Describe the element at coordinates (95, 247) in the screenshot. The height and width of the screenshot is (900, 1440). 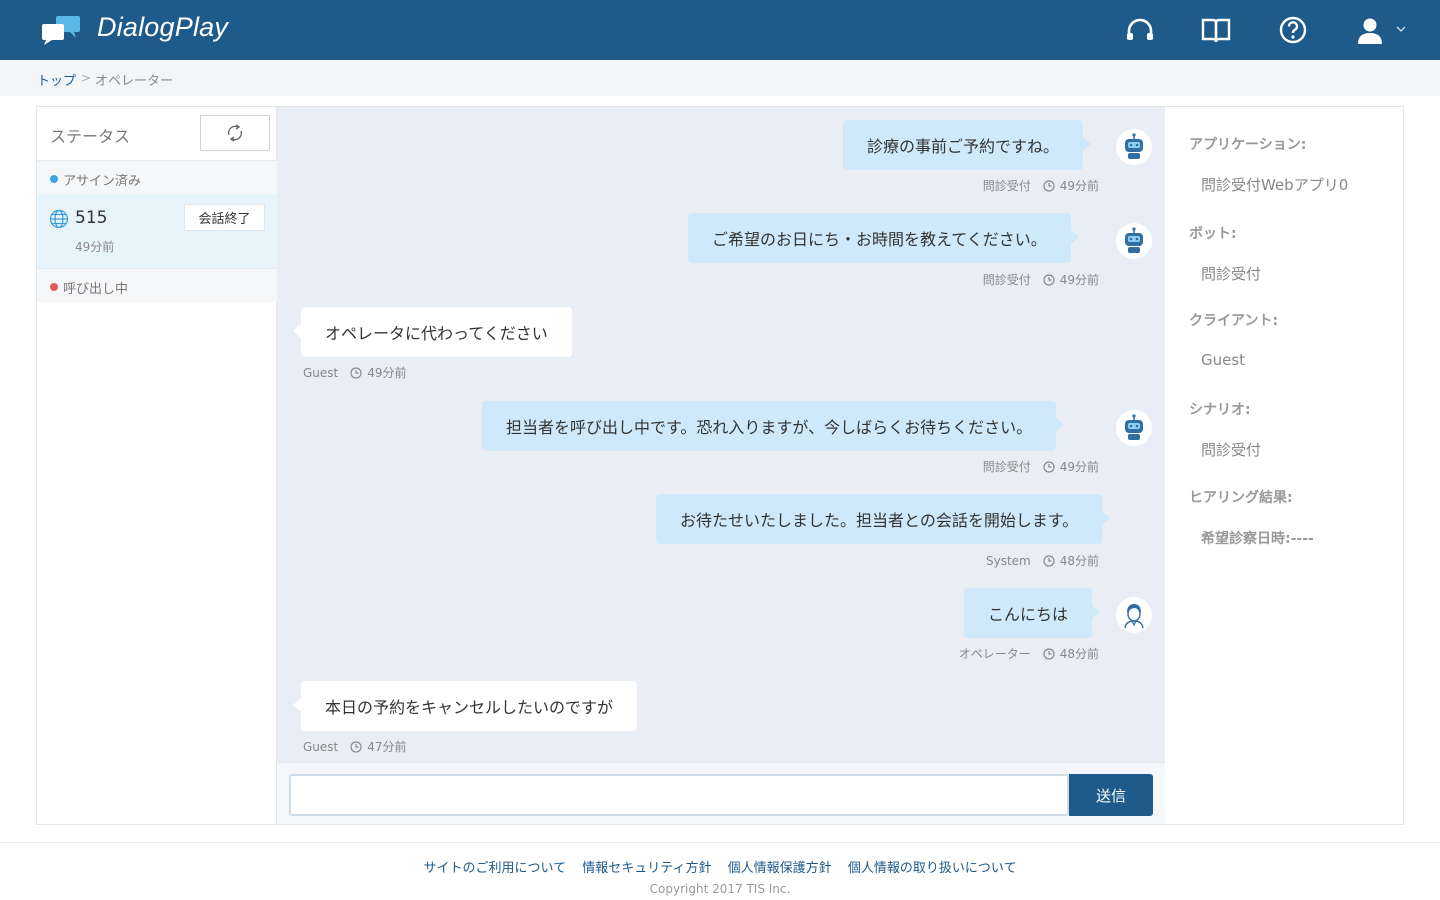
I see `conversation-time: 49分前` at that location.